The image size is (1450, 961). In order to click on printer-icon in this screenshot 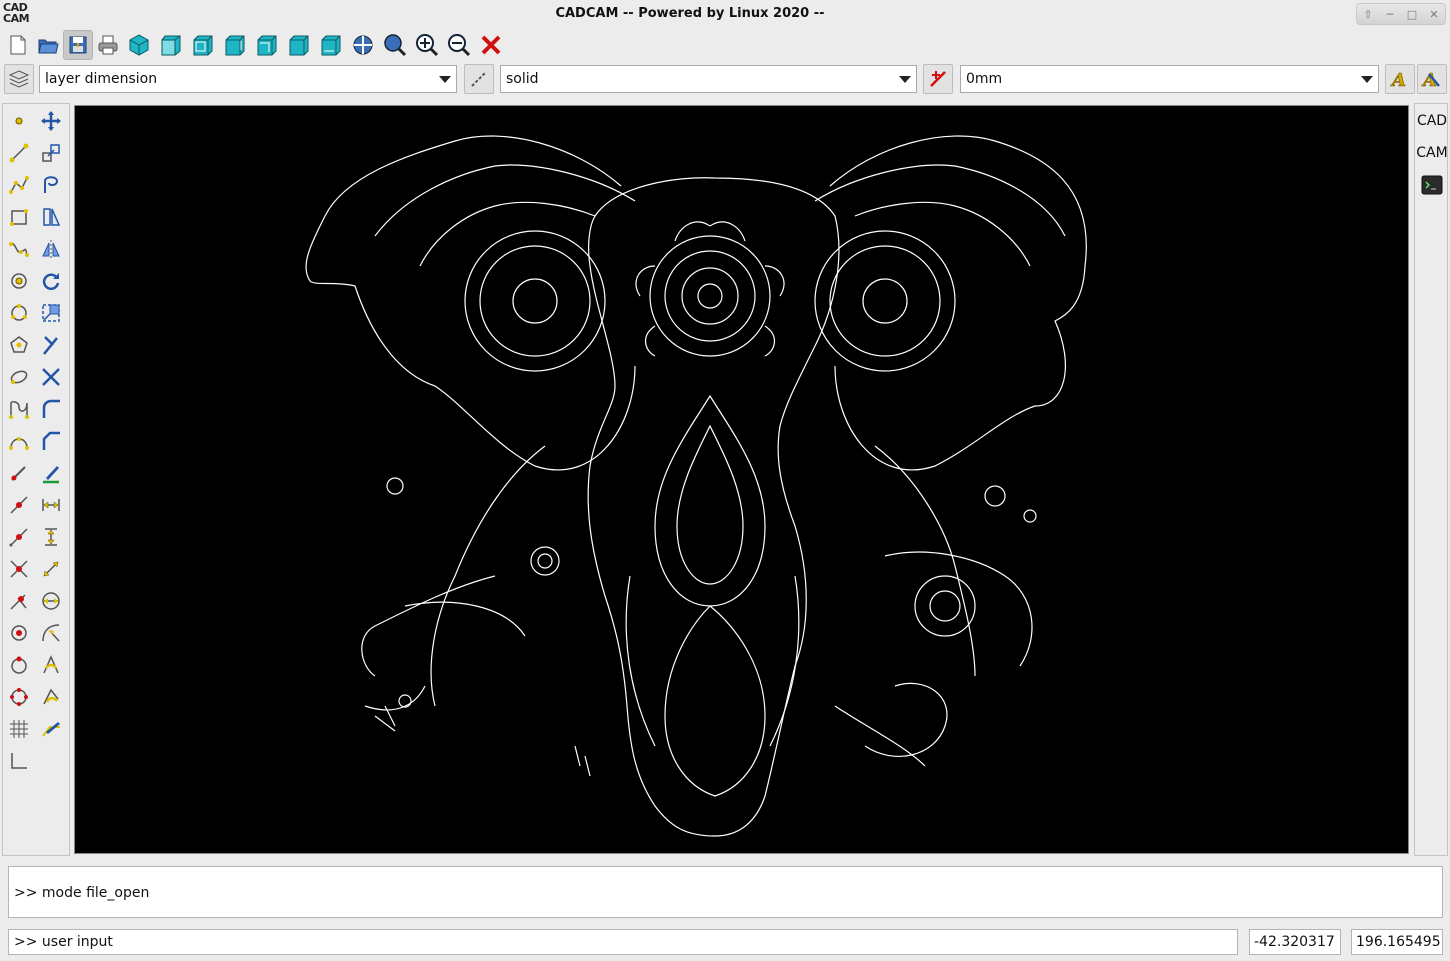, I will do `click(108, 45)`.